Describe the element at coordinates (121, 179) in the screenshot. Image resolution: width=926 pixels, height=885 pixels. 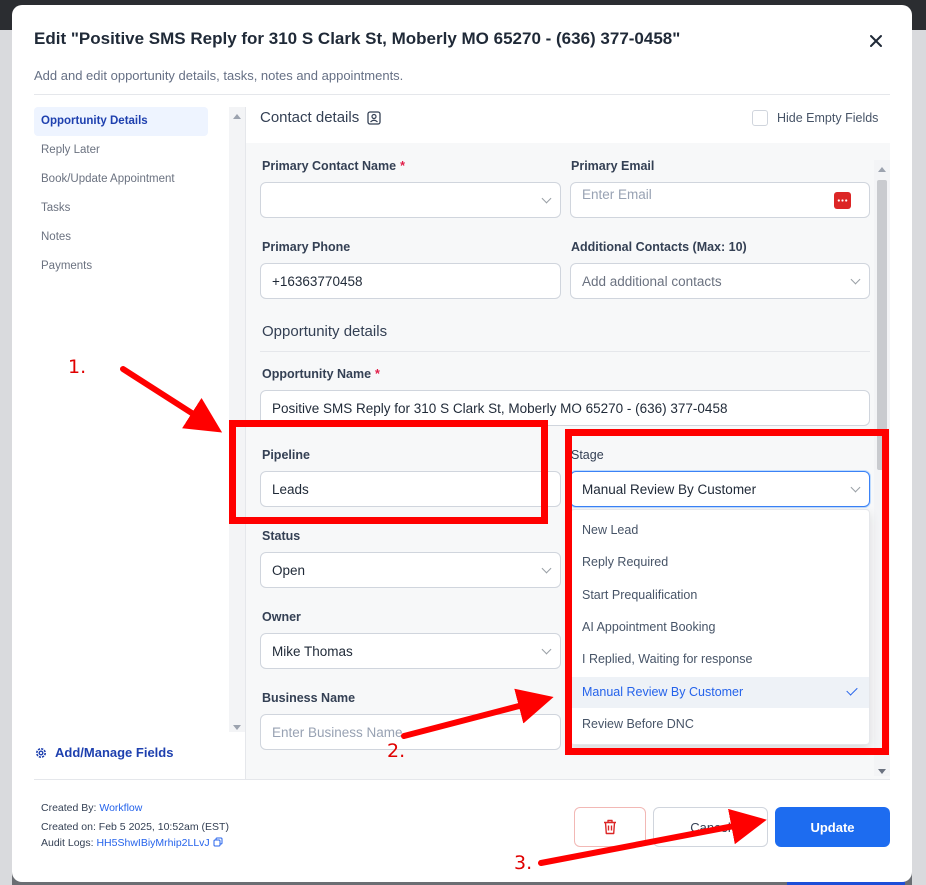
I see `sidebar-item-book-appointment: Book/Update Appointment` at that location.